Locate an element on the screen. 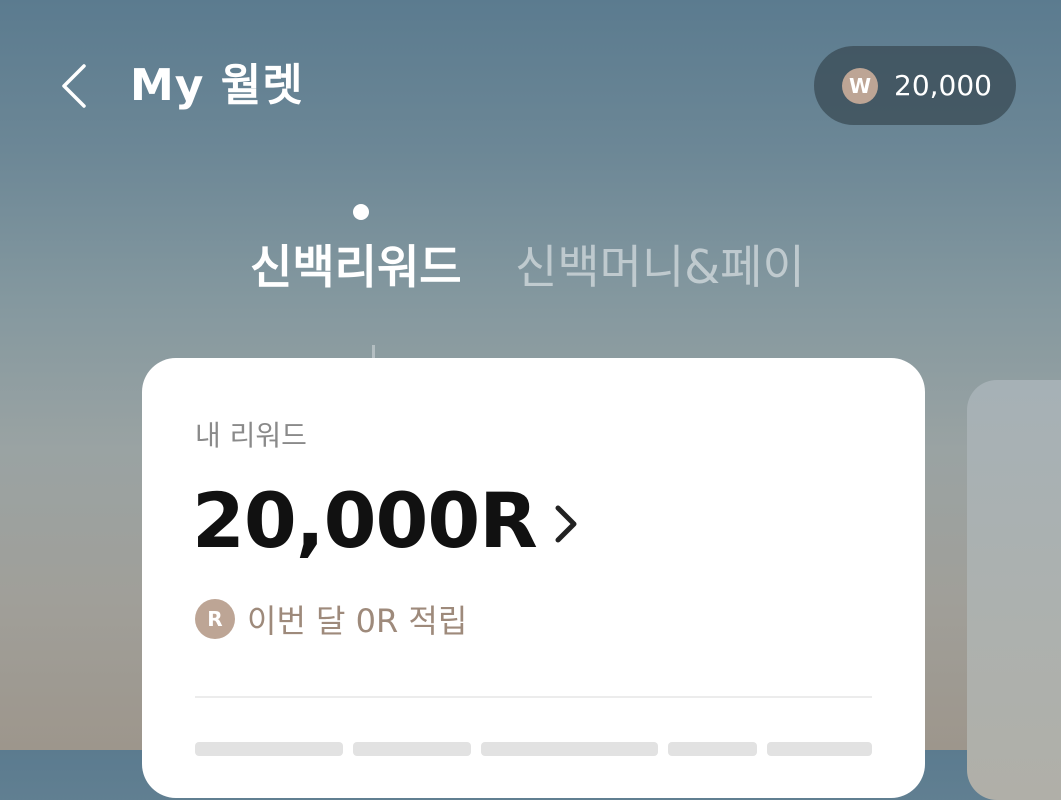 This screenshot has width=1061, height=800. monthly-earned-text: 이번 달 0R 적립 is located at coordinates (357, 621).